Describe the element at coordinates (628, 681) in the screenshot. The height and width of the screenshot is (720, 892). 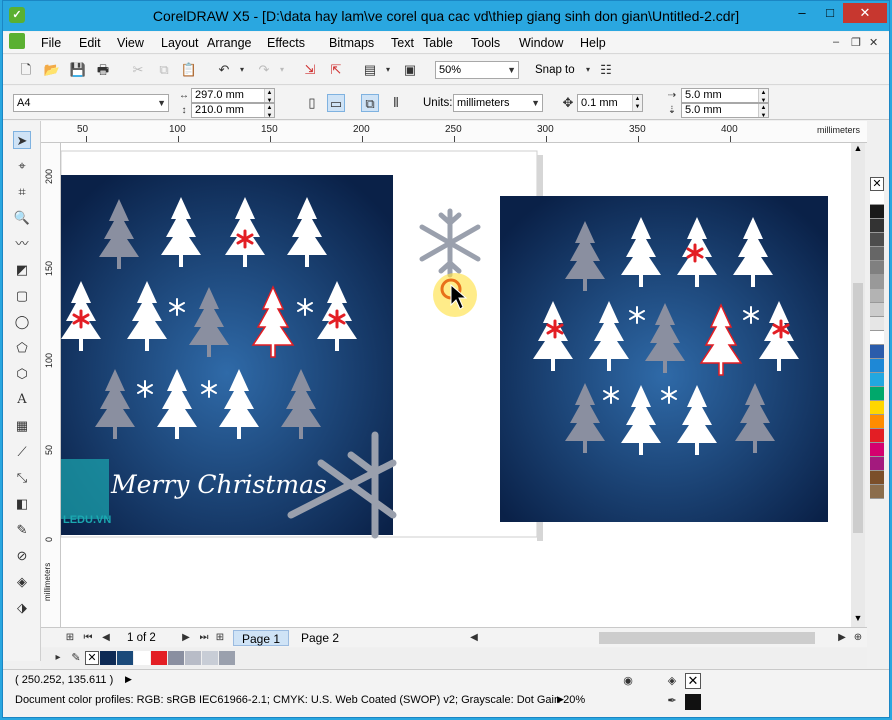
I see `fill-status-icon: ◉` at that location.